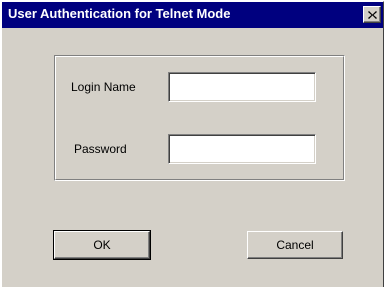  I want to click on title-bar: User Authentication for Telnet Mode, so click(192, 15).